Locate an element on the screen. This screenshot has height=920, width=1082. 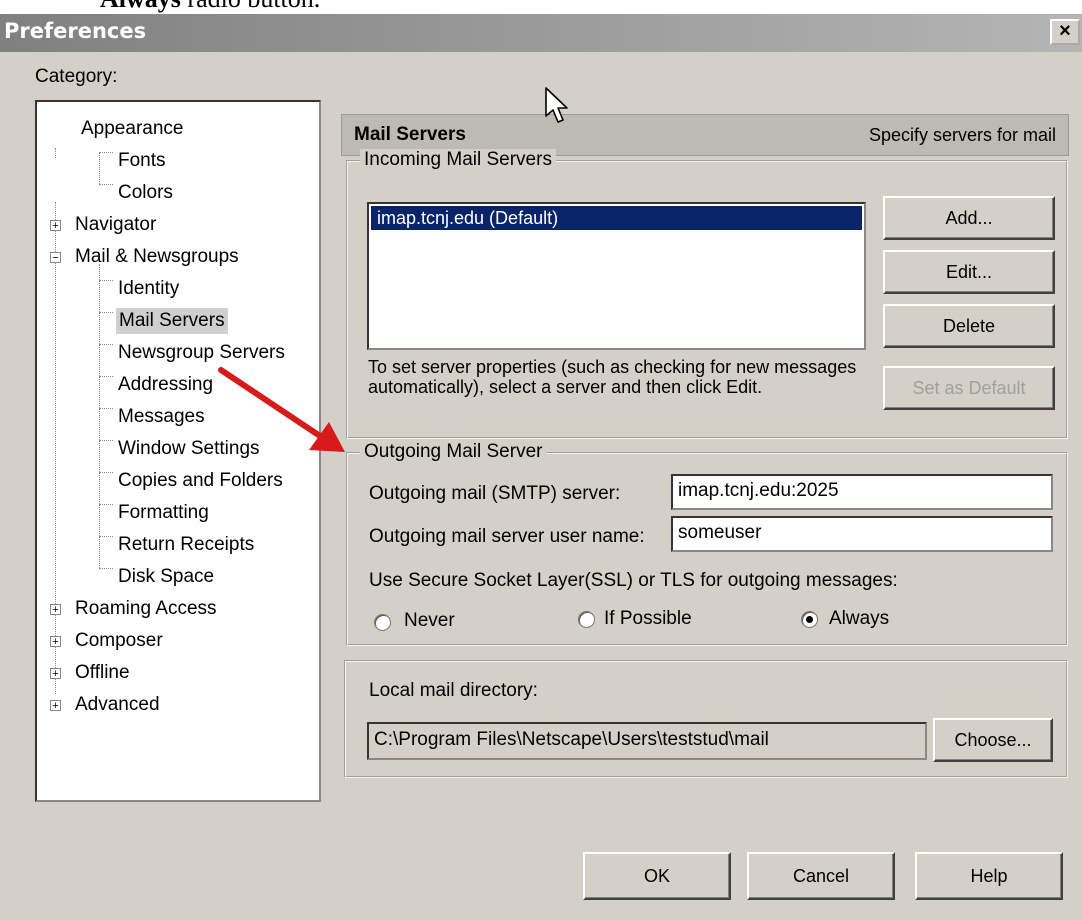
tree-item-formatting: Formatting is located at coordinates (163, 513).